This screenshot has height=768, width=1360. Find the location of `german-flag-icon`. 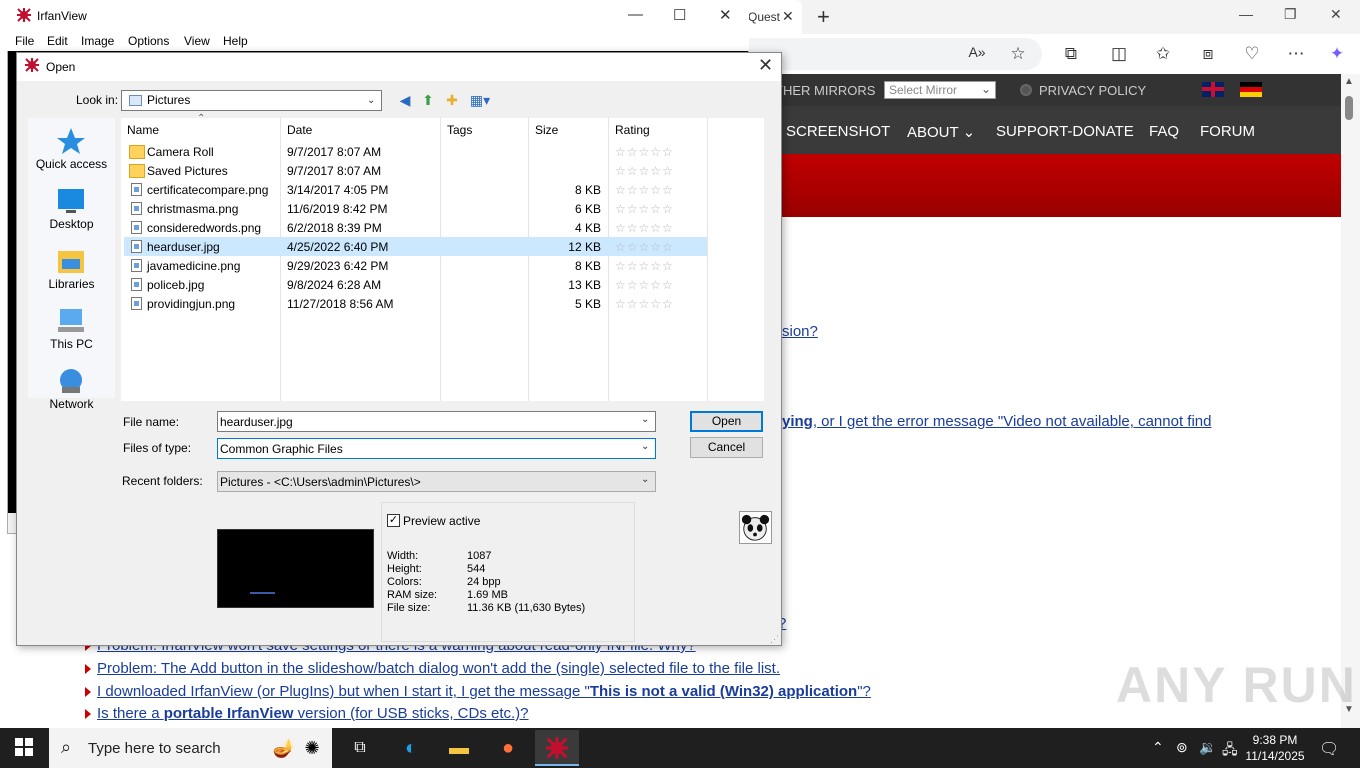

german-flag-icon is located at coordinates (1251, 89).